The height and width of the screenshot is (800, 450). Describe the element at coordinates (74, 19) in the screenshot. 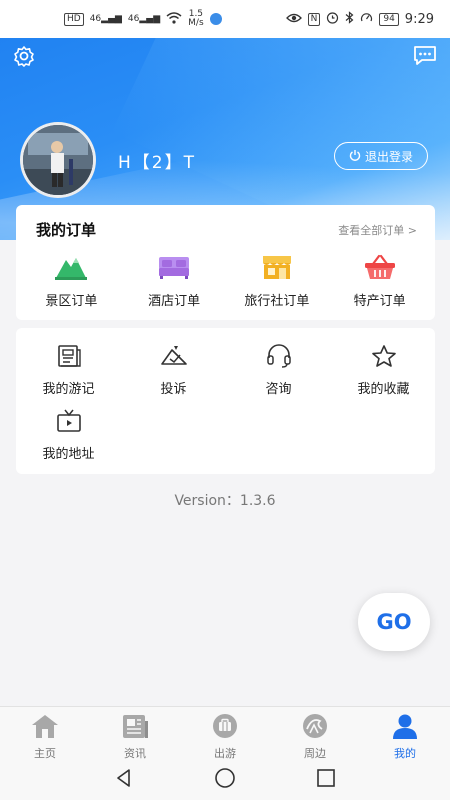

I see `hd-badge: HD` at that location.